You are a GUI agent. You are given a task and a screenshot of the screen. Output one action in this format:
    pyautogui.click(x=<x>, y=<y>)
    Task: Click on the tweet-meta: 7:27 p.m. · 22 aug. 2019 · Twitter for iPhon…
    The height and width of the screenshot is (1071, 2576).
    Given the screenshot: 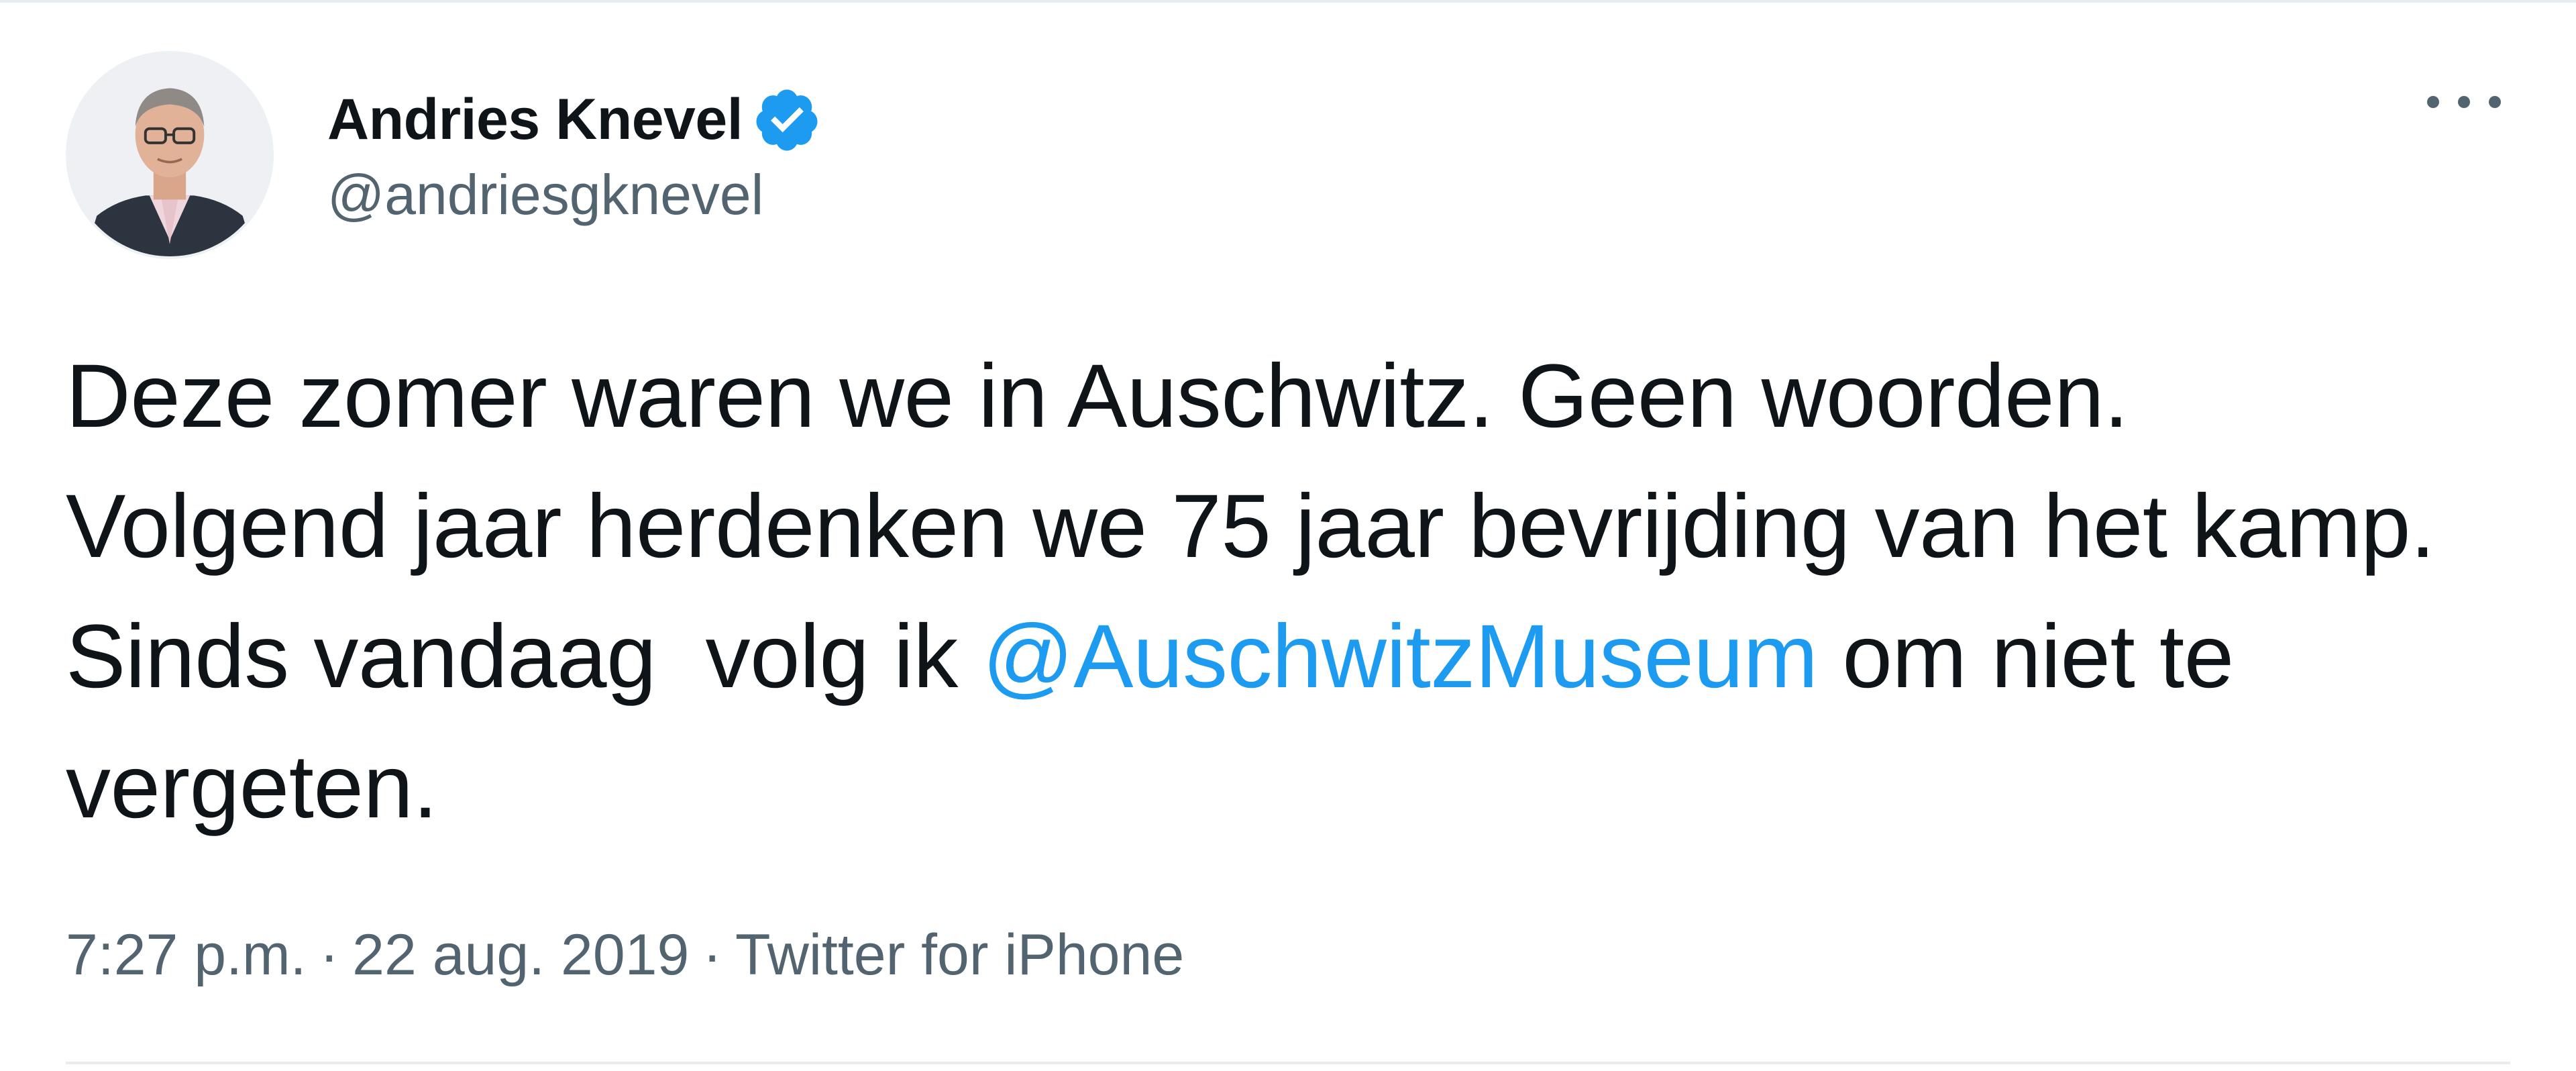 What is the action you would take?
    pyautogui.click(x=625, y=955)
    